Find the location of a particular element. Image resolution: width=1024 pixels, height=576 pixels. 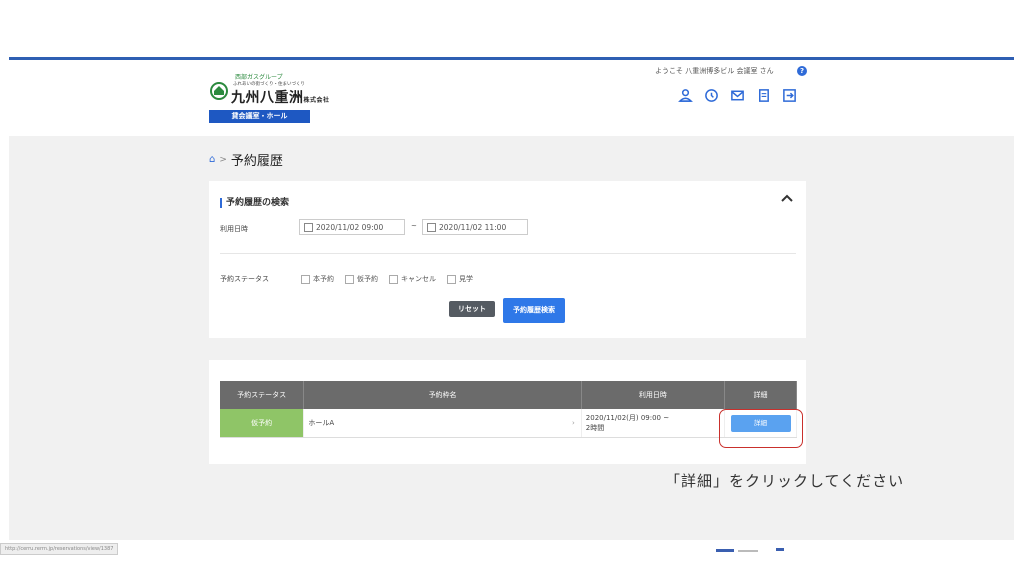

table-row: 仮予約 ホールA › 2020/11/02(月) 09:00 ~ 2時間 詳細 is located at coordinates (508, 423).